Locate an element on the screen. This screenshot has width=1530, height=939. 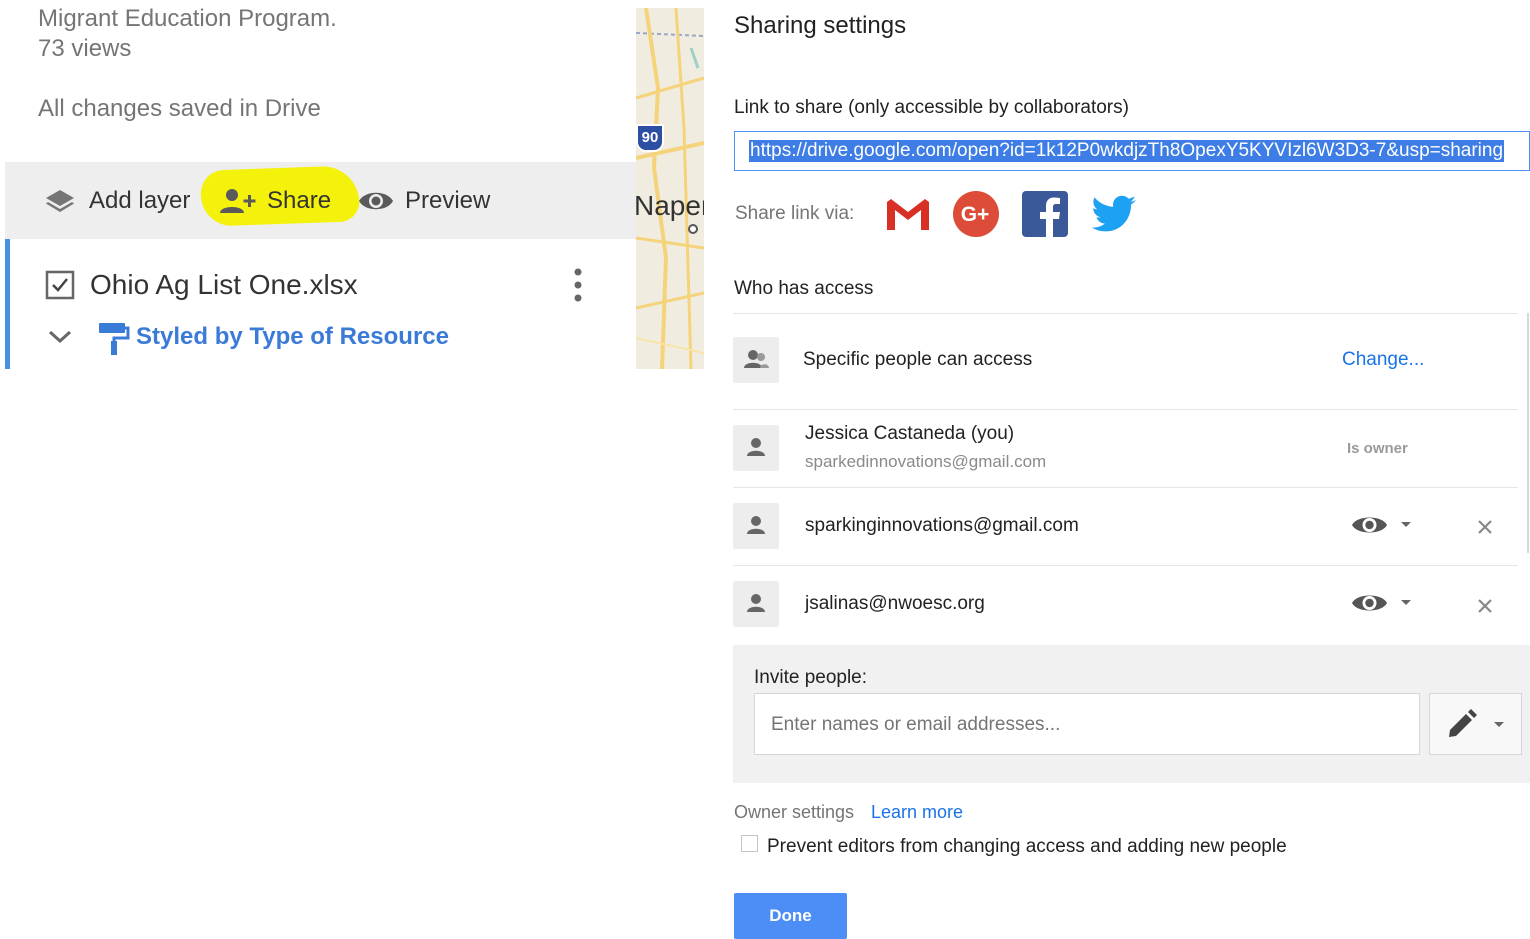
facebook-icon is located at coordinates (1045, 214).